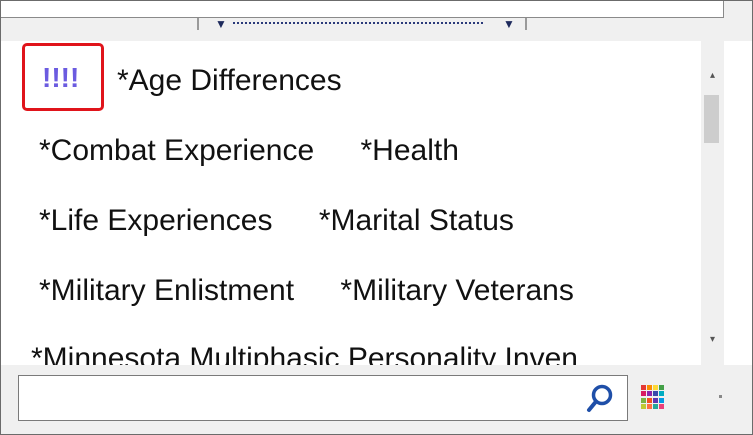  I want to click on scroll-up-icon: ▴, so click(712, 76).